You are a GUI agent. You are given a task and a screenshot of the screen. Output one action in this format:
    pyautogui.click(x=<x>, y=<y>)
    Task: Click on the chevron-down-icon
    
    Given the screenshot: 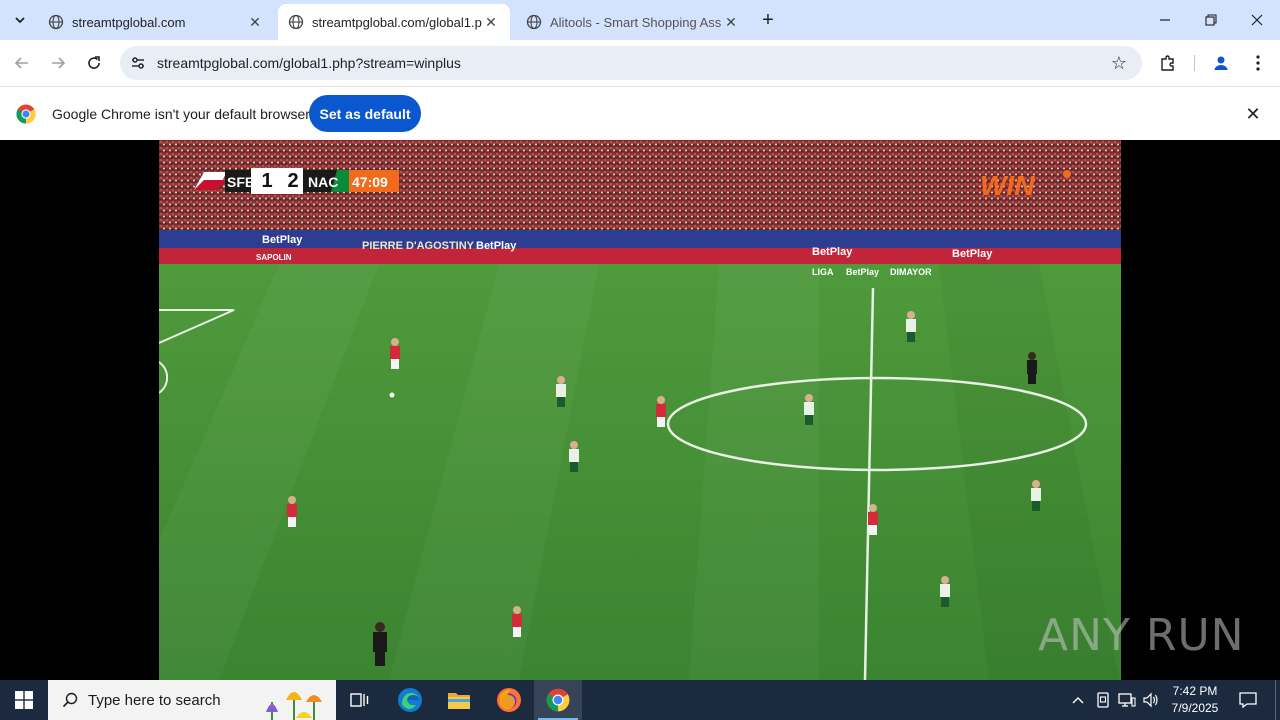 What is the action you would take?
    pyautogui.click(x=20, y=20)
    